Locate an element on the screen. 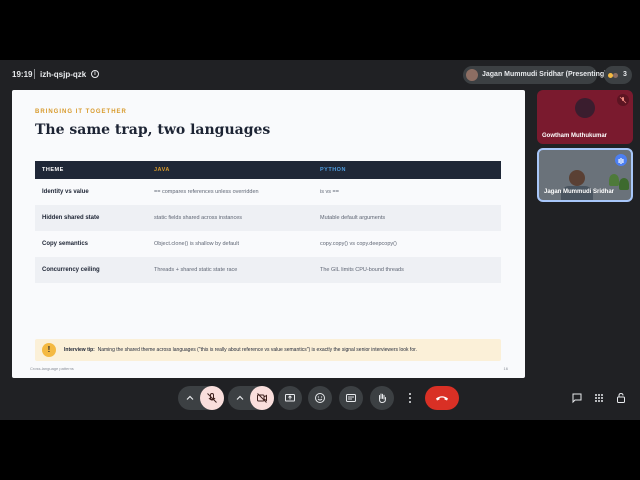 The height and width of the screenshot is (480, 640). presenter-label: Jagan Mummudi Sridhar (Presenting) is located at coordinates (544, 74).